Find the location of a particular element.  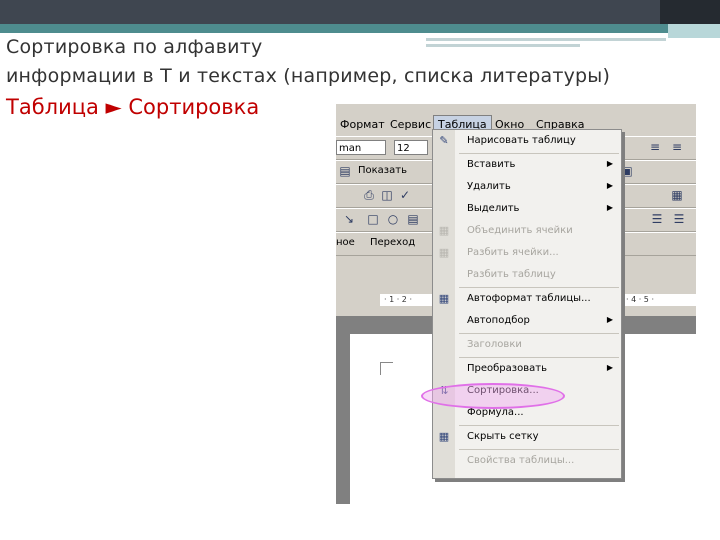

menu-service: Сервис is located at coordinates (410, 124).